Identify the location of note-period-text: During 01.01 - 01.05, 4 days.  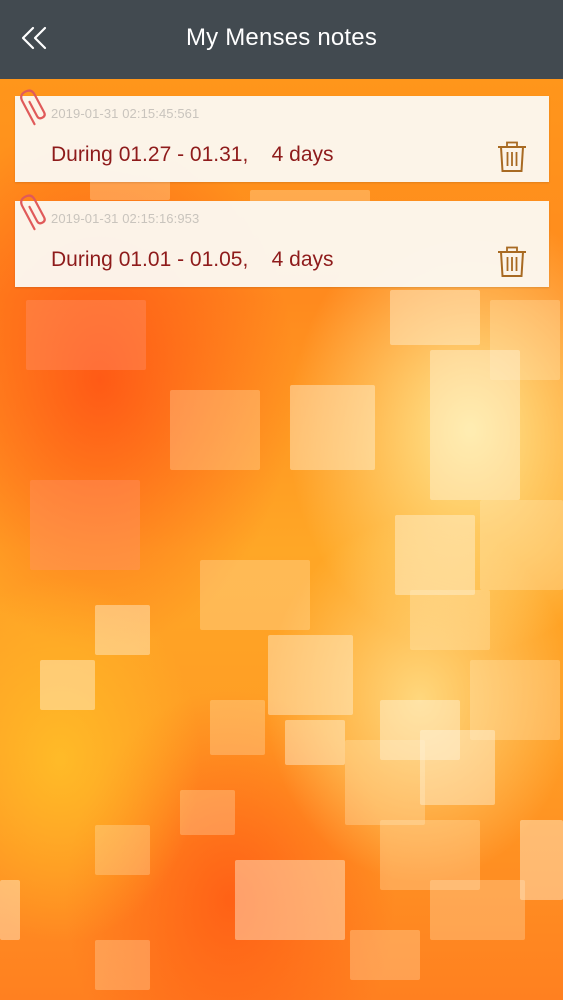
(192, 259).